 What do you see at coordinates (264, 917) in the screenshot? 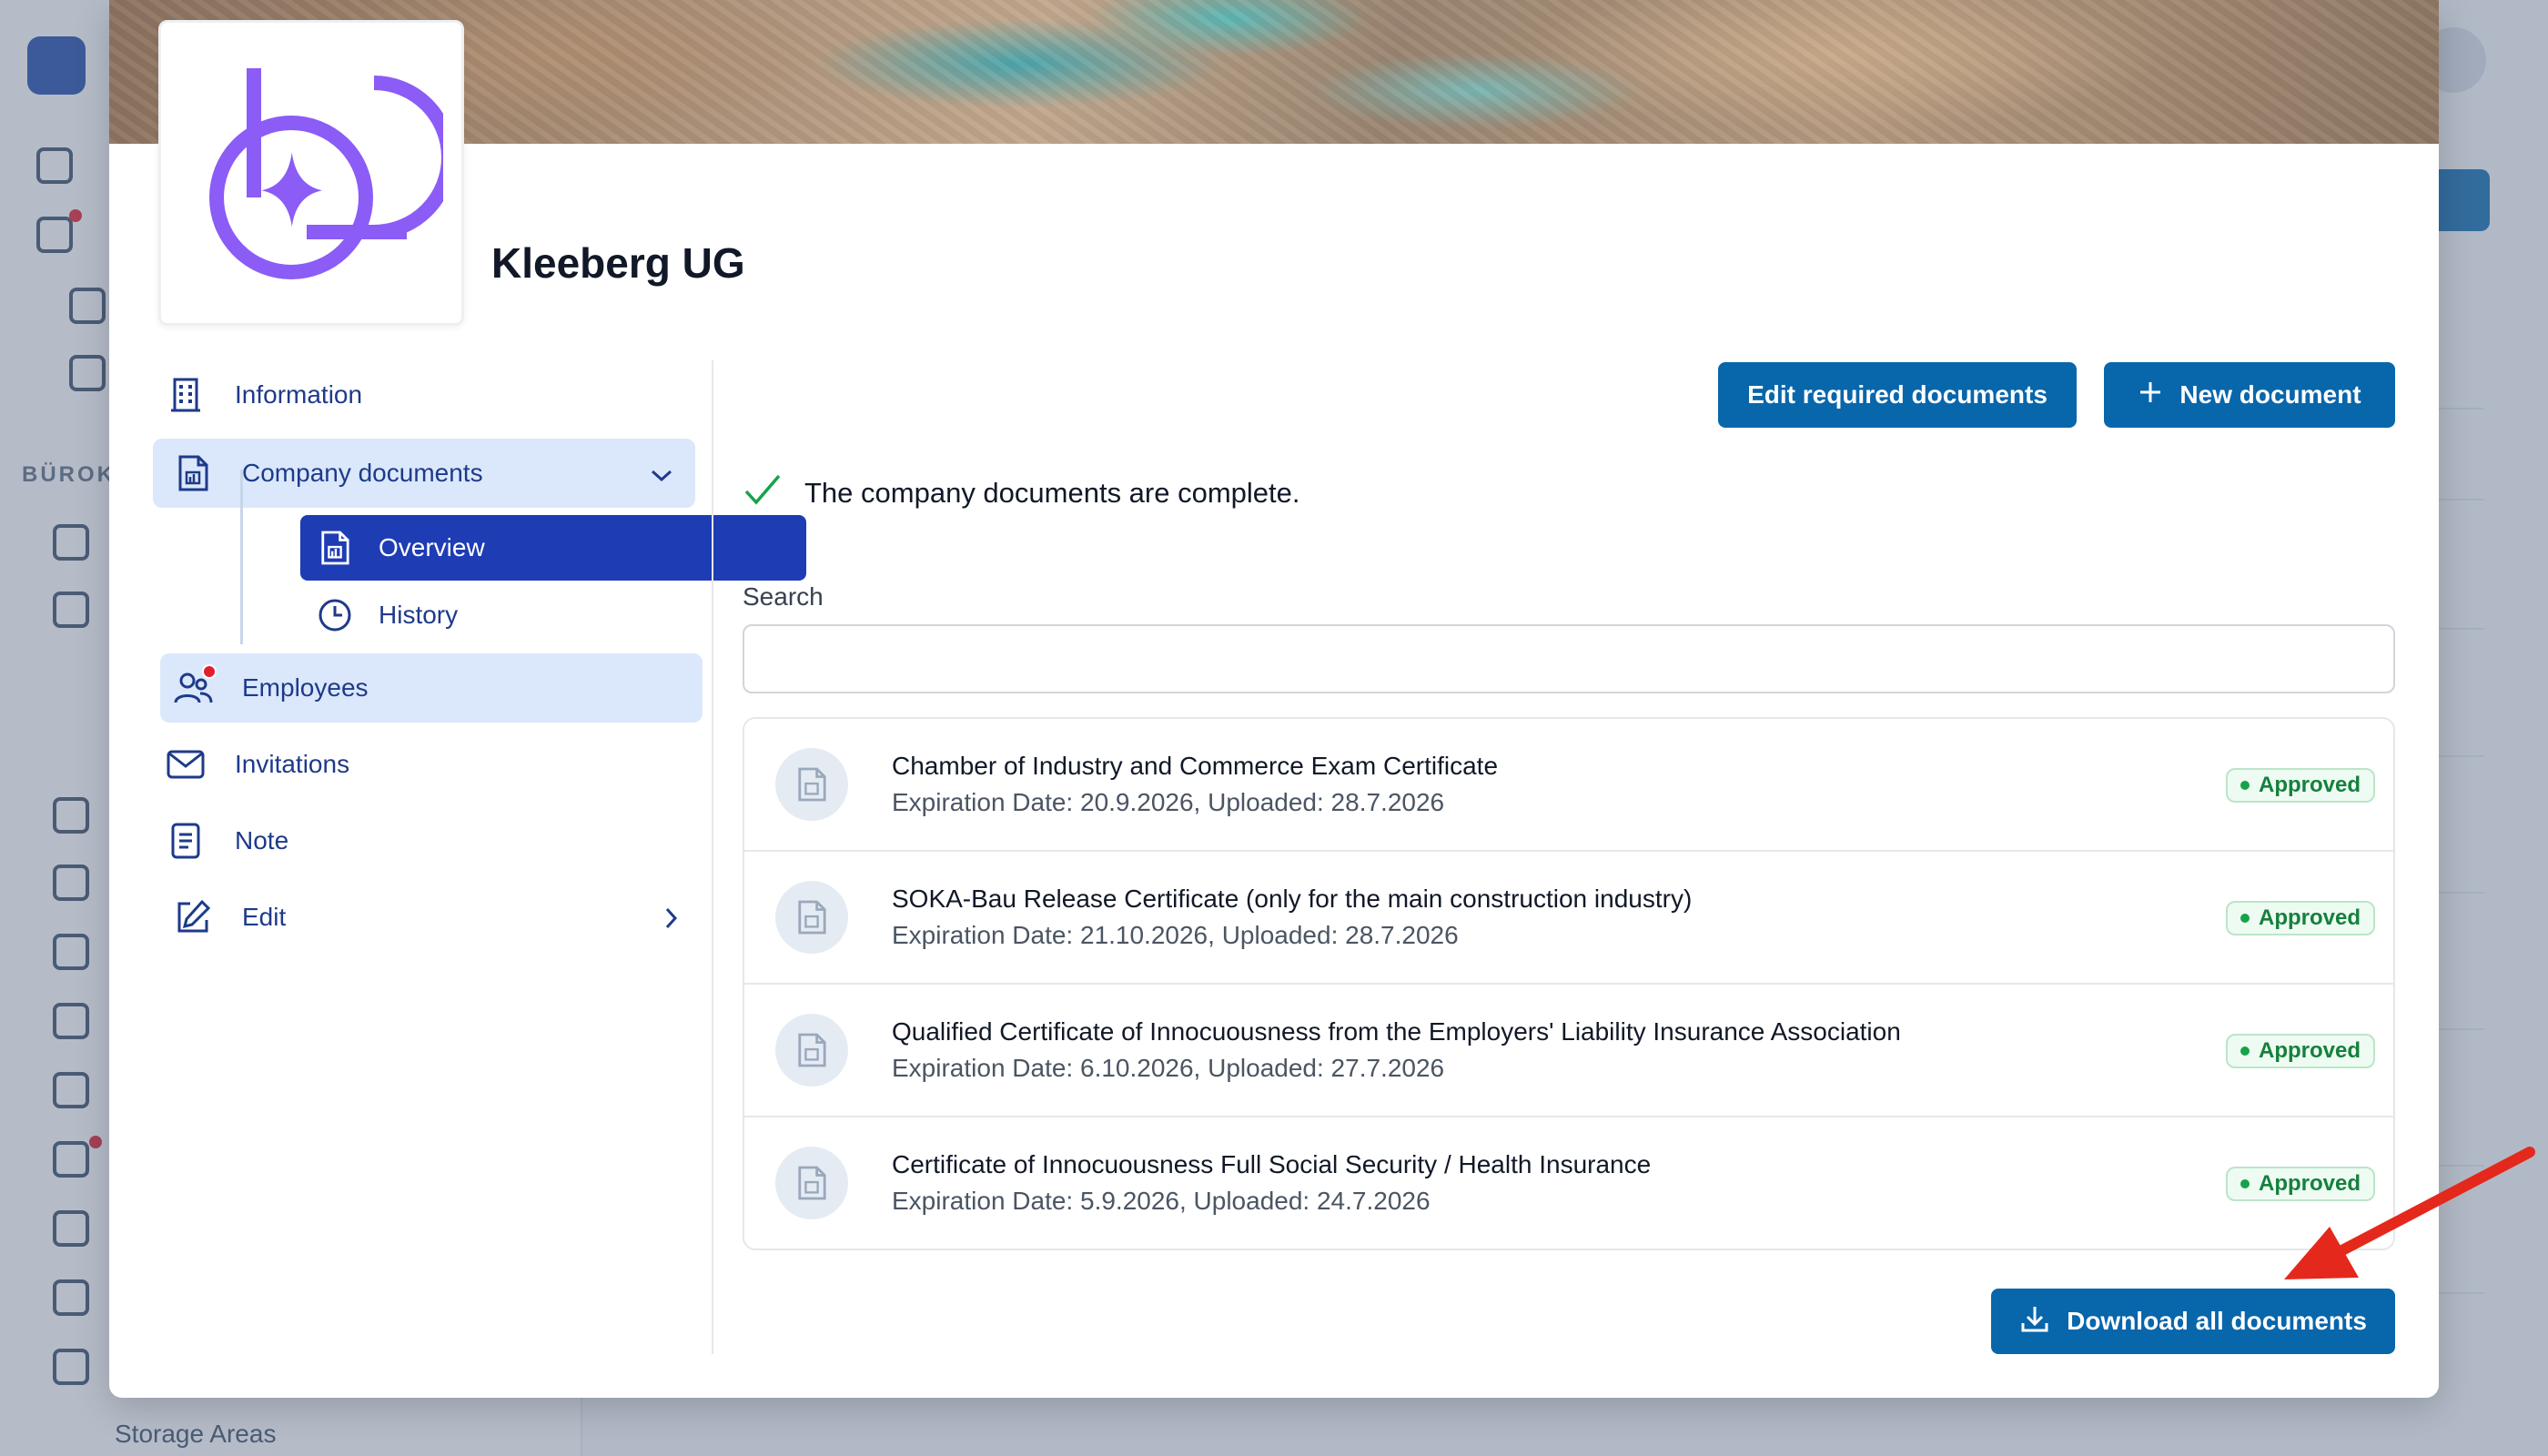
I see `nav-label: Edit` at bounding box center [264, 917].